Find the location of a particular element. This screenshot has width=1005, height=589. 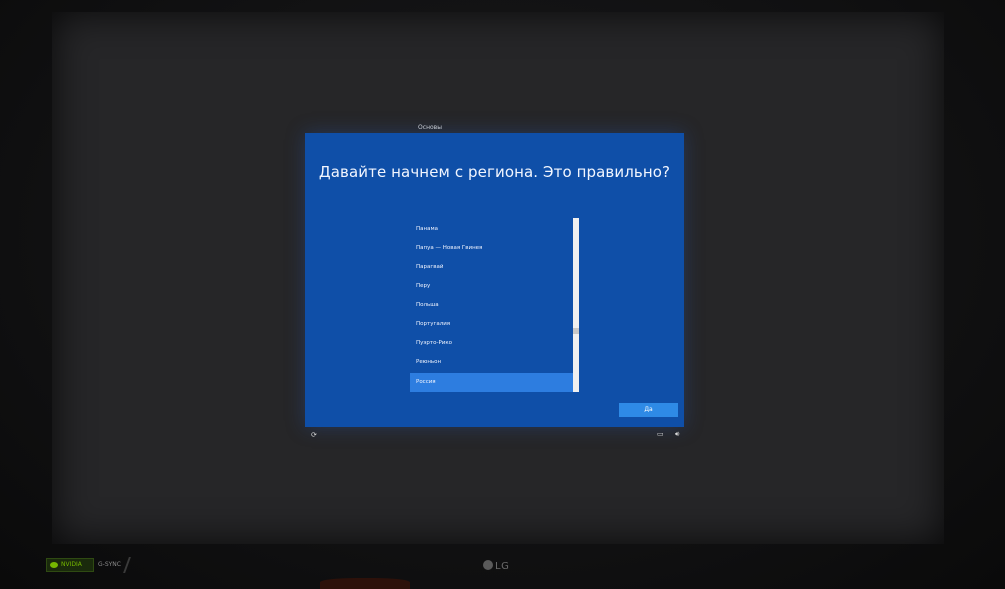

region-item-papua-new-guinea: Папуа — Новая Гвинея is located at coordinates (492, 248).